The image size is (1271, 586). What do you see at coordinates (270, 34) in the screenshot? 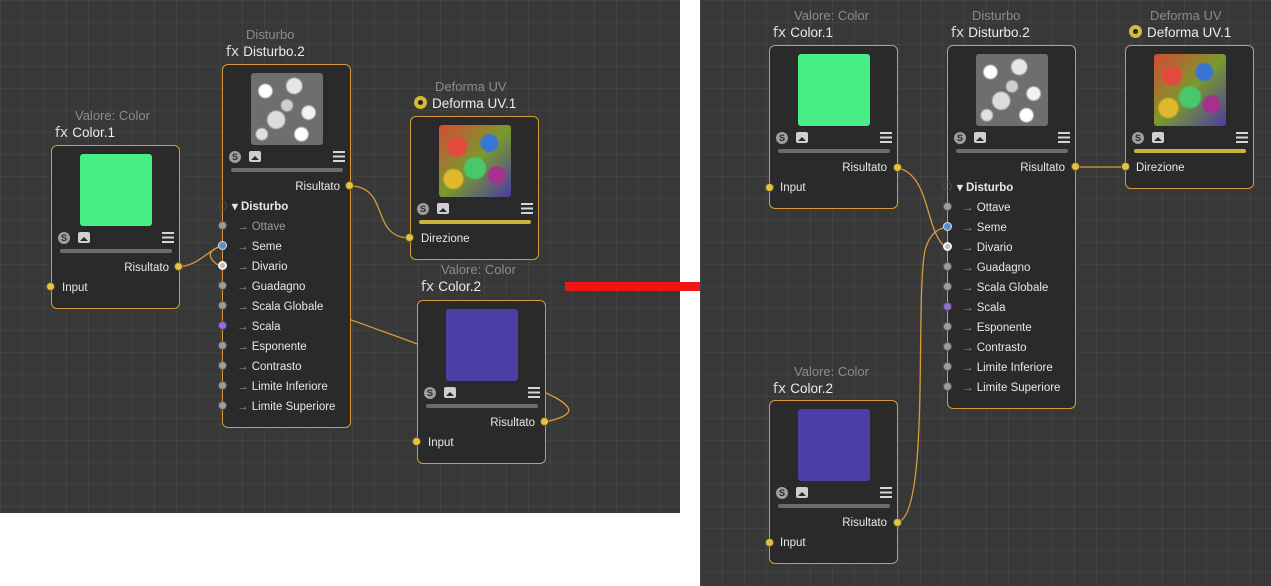
I see `node-type-label: Disturbo` at bounding box center [270, 34].